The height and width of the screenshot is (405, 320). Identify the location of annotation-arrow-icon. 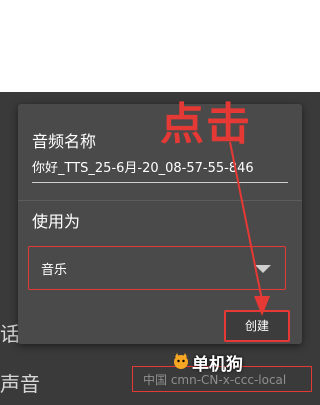
(249, 228).